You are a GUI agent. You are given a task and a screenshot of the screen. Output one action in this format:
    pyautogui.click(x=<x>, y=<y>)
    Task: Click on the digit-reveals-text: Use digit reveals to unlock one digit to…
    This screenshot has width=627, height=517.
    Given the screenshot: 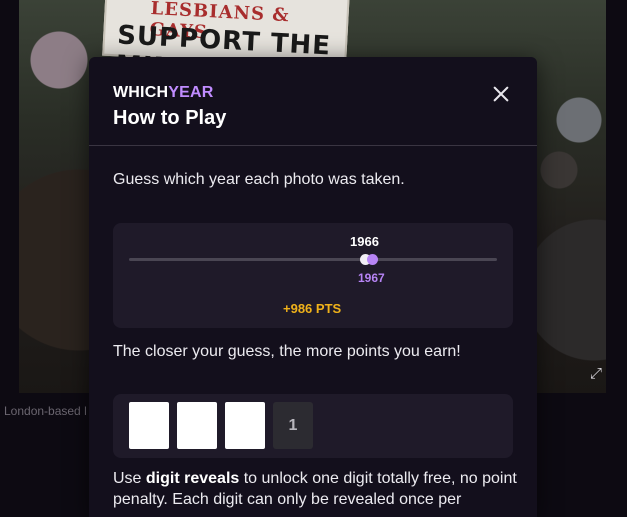 What is the action you would take?
    pyautogui.click(x=315, y=489)
    